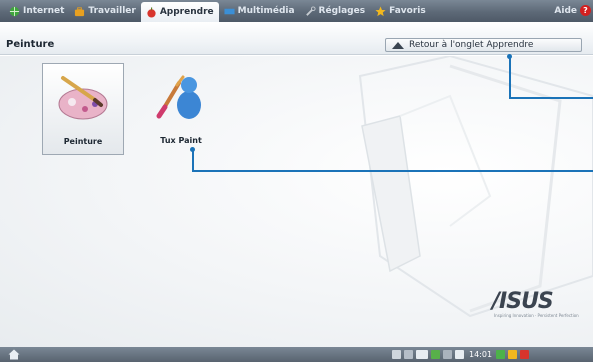  What do you see at coordinates (310, 10) in the screenshot?
I see `tools-icon` at bounding box center [310, 10].